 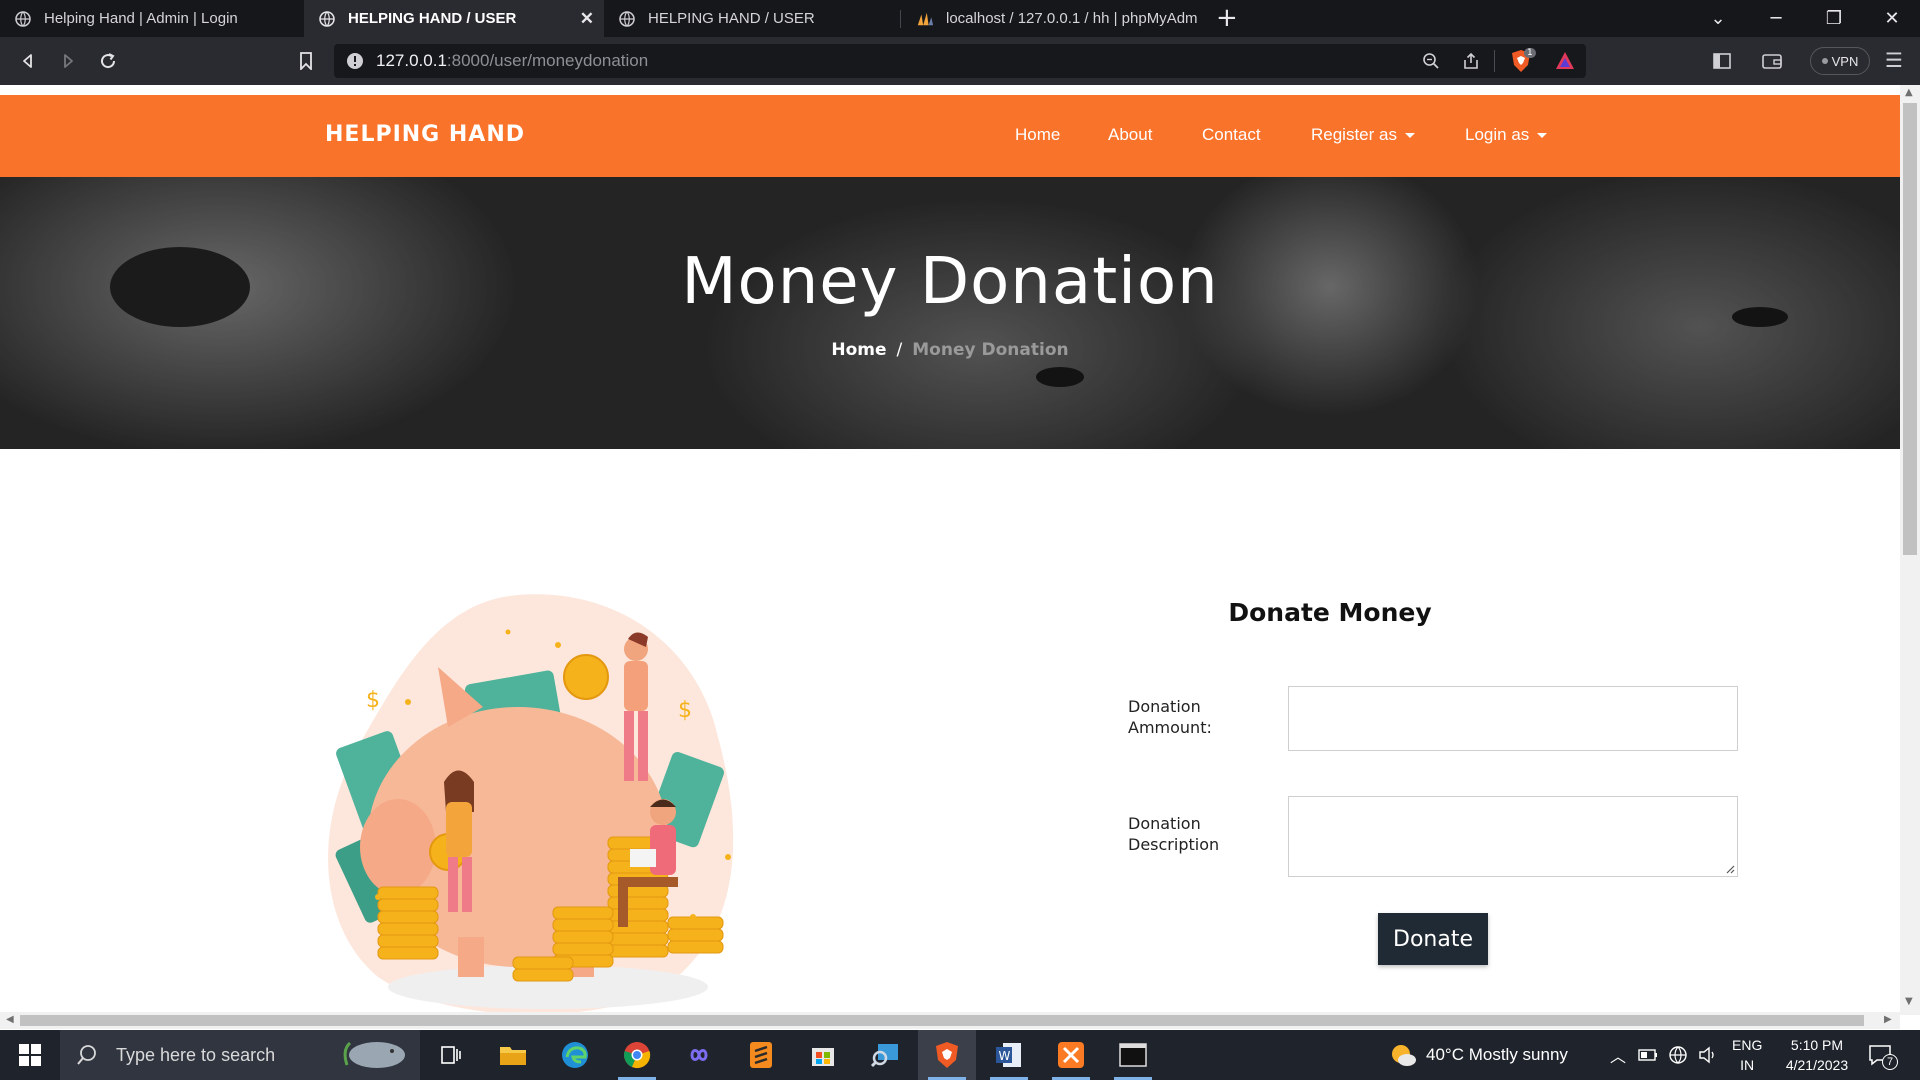 I want to click on network-globe-icon, so click(x=1678, y=1055).